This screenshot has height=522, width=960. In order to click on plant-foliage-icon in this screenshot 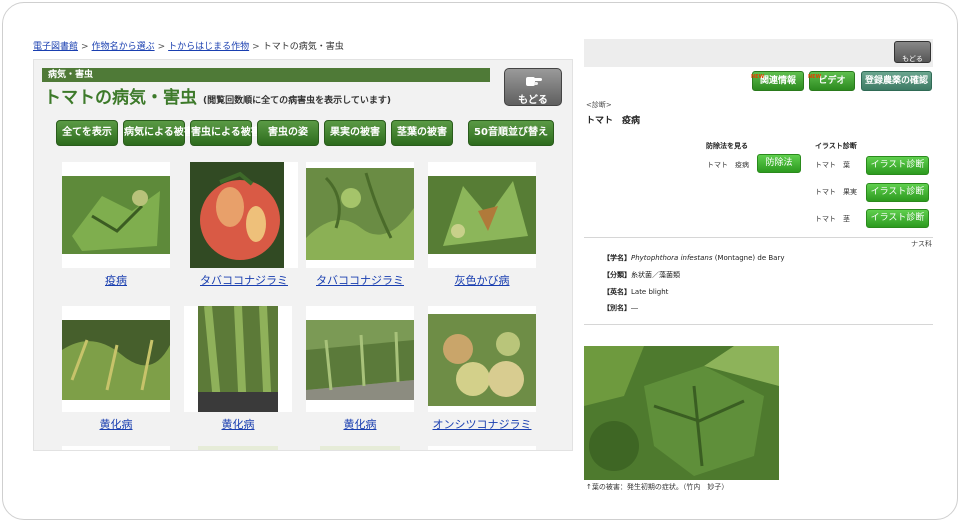, I will do `click(360, 215)`.